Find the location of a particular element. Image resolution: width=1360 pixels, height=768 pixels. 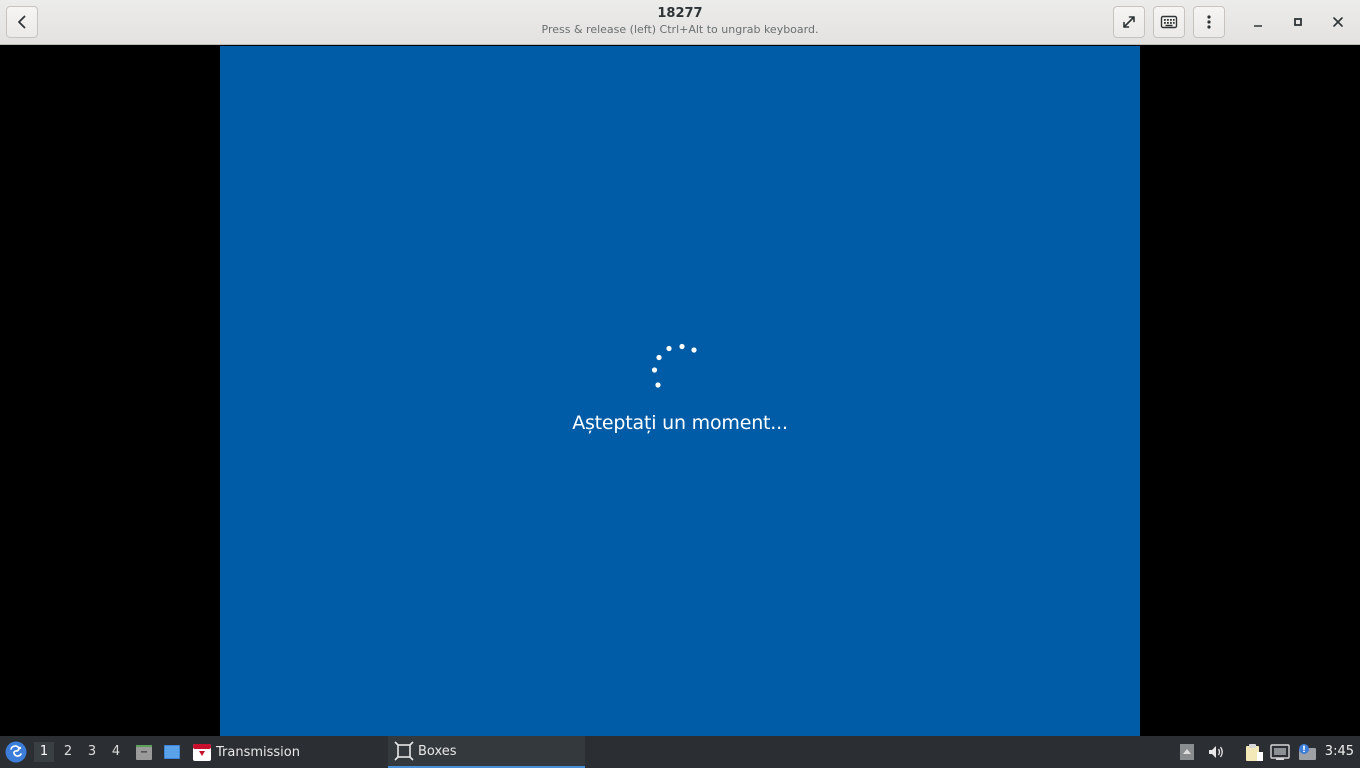

back-arrow-icon is located at coordinates (22, 22).